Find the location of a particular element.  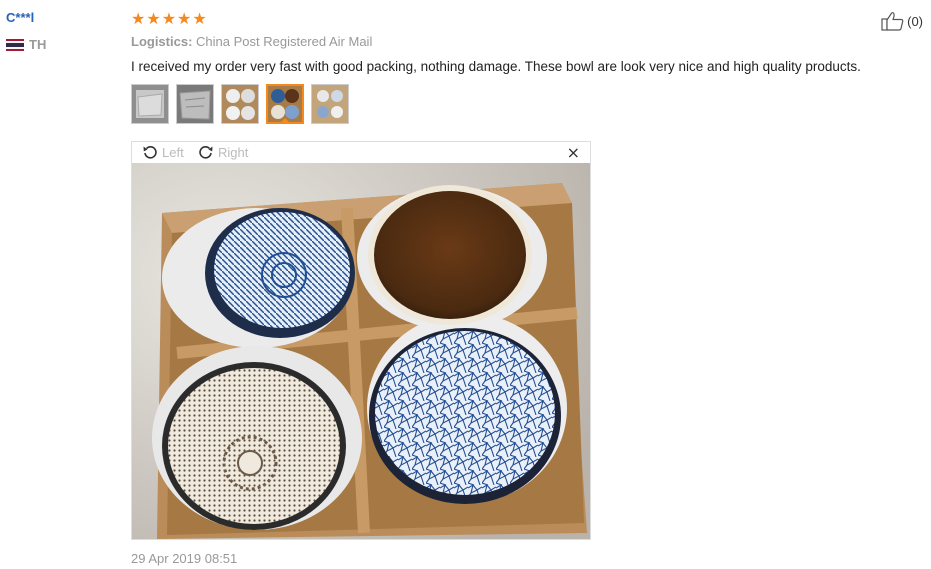

rotate-right-button: Right is located at coordinates (223, 152).